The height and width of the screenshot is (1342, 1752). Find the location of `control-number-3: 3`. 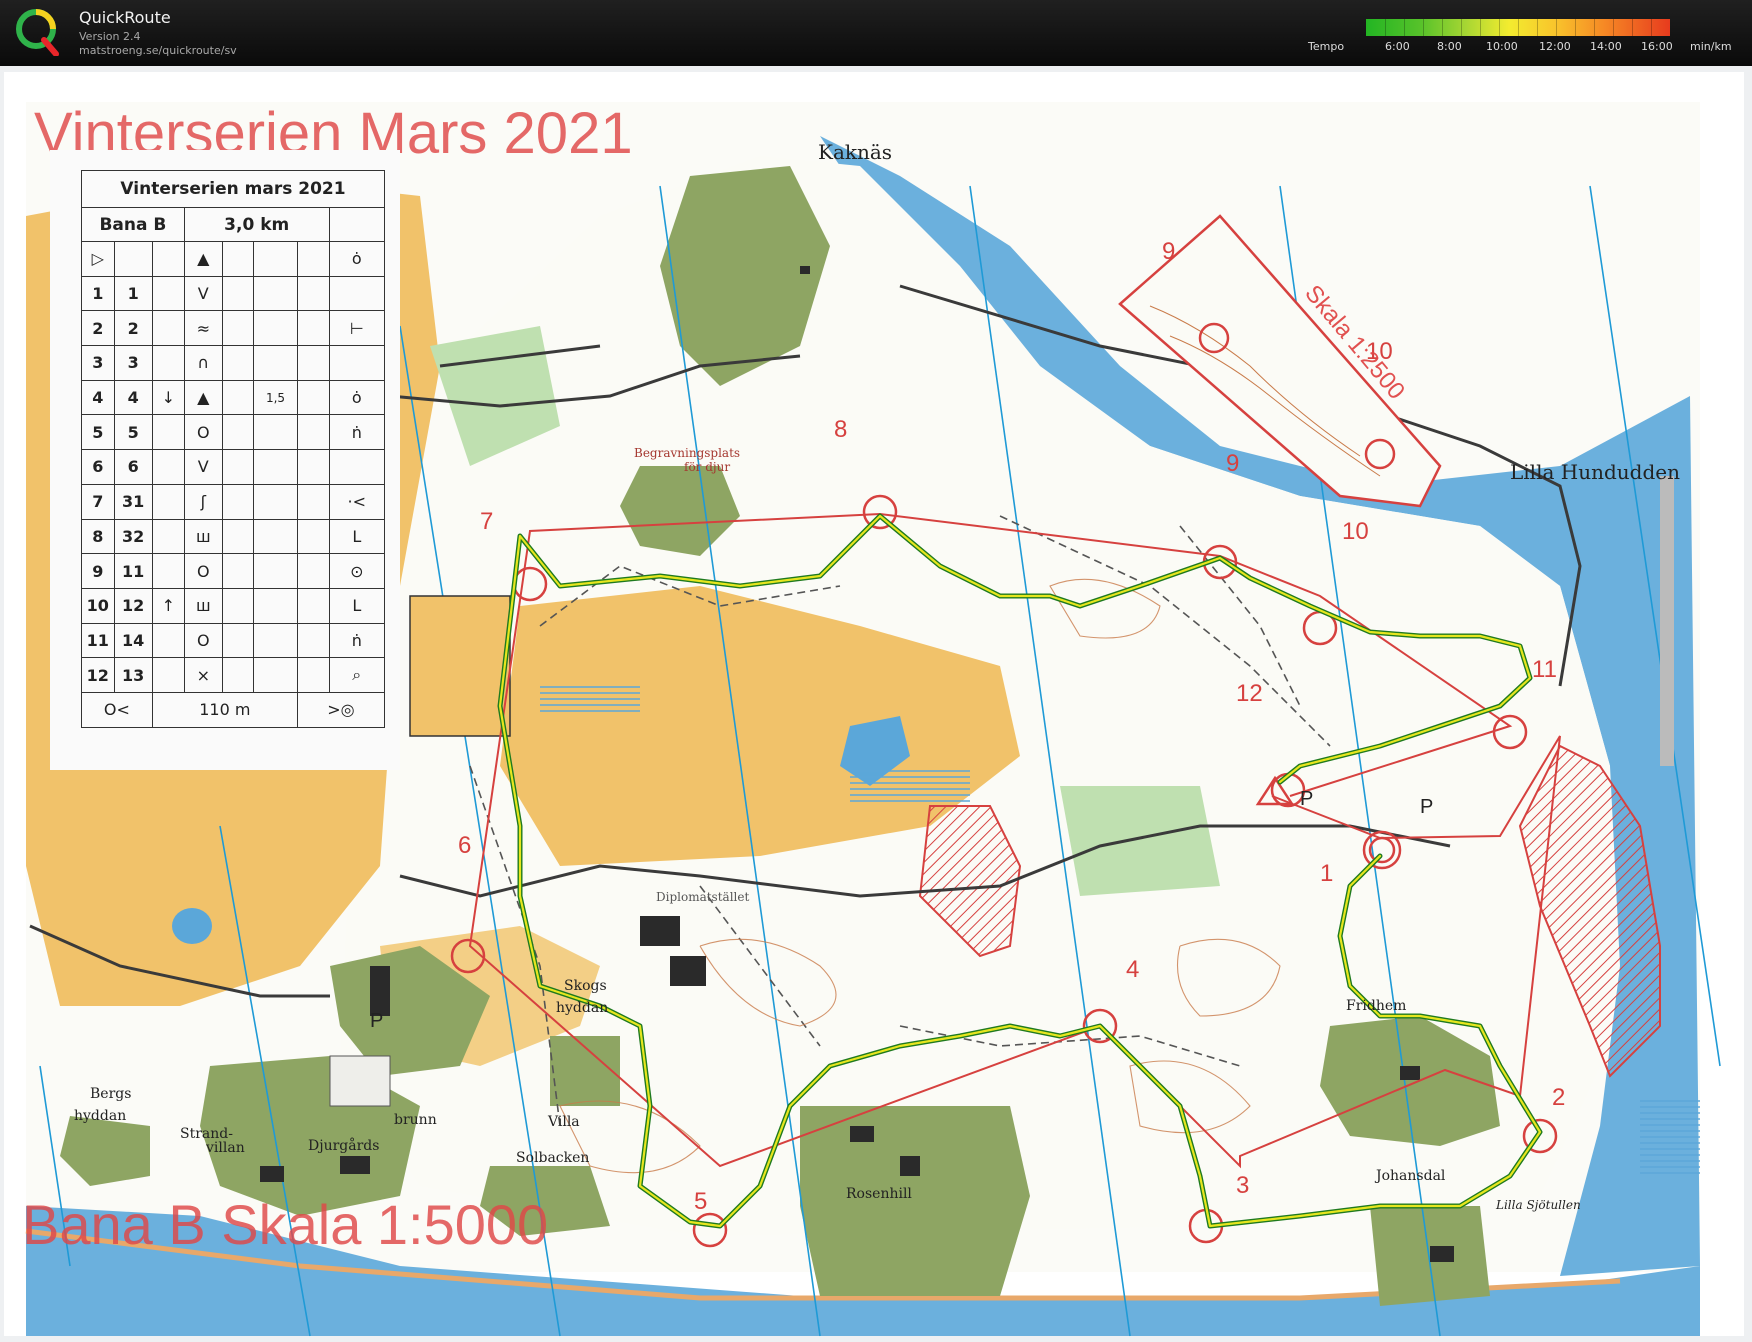

control-number-3: 3 is located at coordinates (1243, 1185).